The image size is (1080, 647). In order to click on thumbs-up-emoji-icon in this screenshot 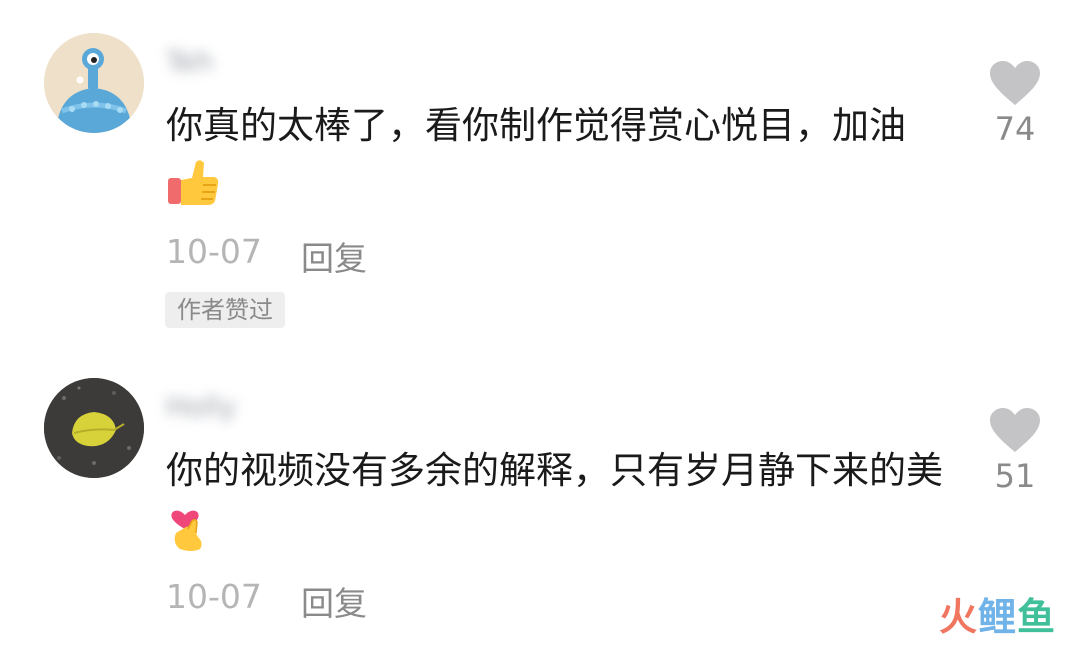, I will do `click(193, 182)`.